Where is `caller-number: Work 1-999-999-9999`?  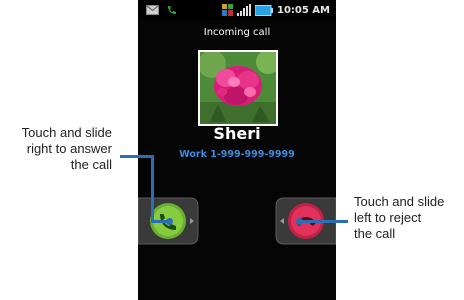
caller-number: Work 1-999-999-9999 is located at coordinates (237, 154).